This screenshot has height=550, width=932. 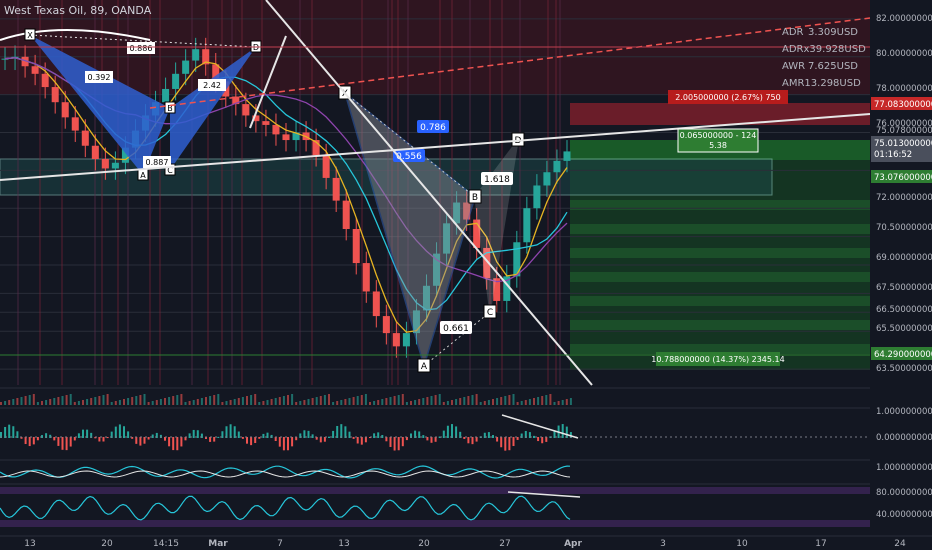 What do you see at coordinates (424, 367) in the screenshot?
I see `pattern2-point-label: A` at bounding box center [424, 367].